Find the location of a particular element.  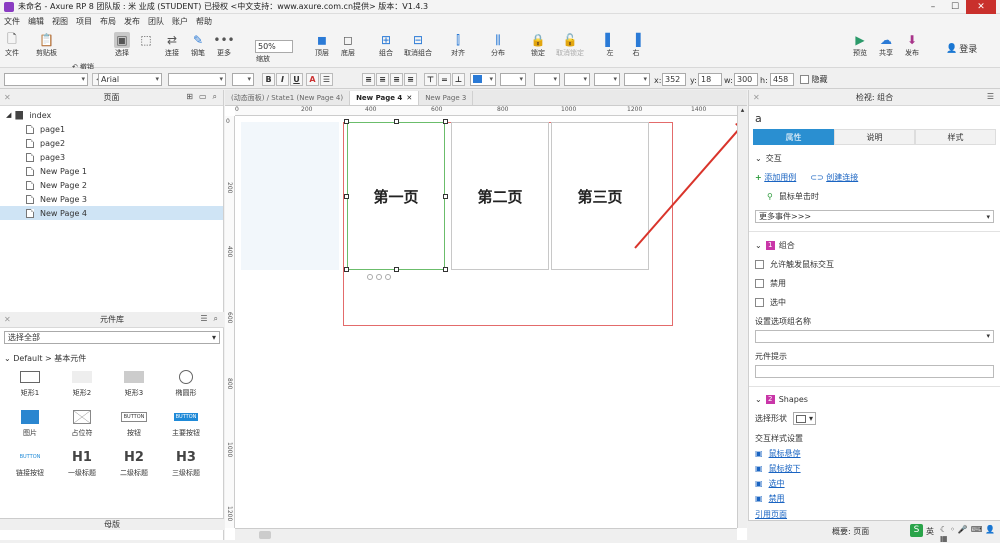

tab-new-page-3: New Page 3 is located at coordinates (446, 98).